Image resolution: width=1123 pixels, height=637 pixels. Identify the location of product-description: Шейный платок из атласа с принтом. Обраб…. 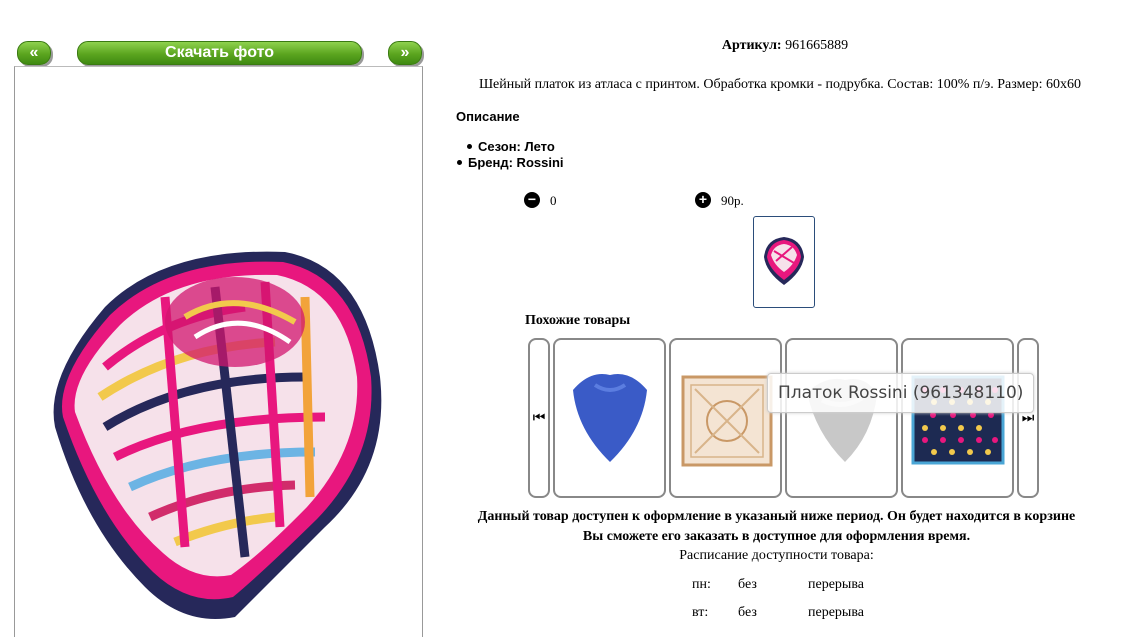
(780, 84).